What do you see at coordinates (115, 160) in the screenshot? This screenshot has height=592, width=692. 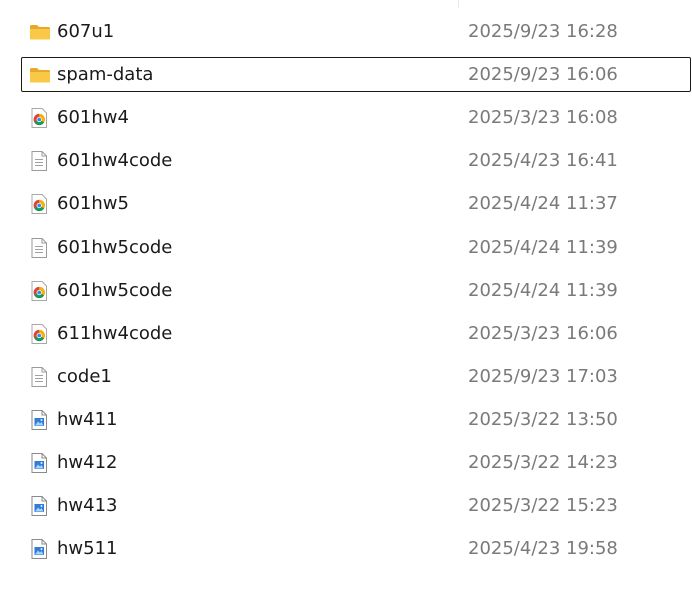 I see `file-name: 601hw4code` at bounding box center [115, 160].